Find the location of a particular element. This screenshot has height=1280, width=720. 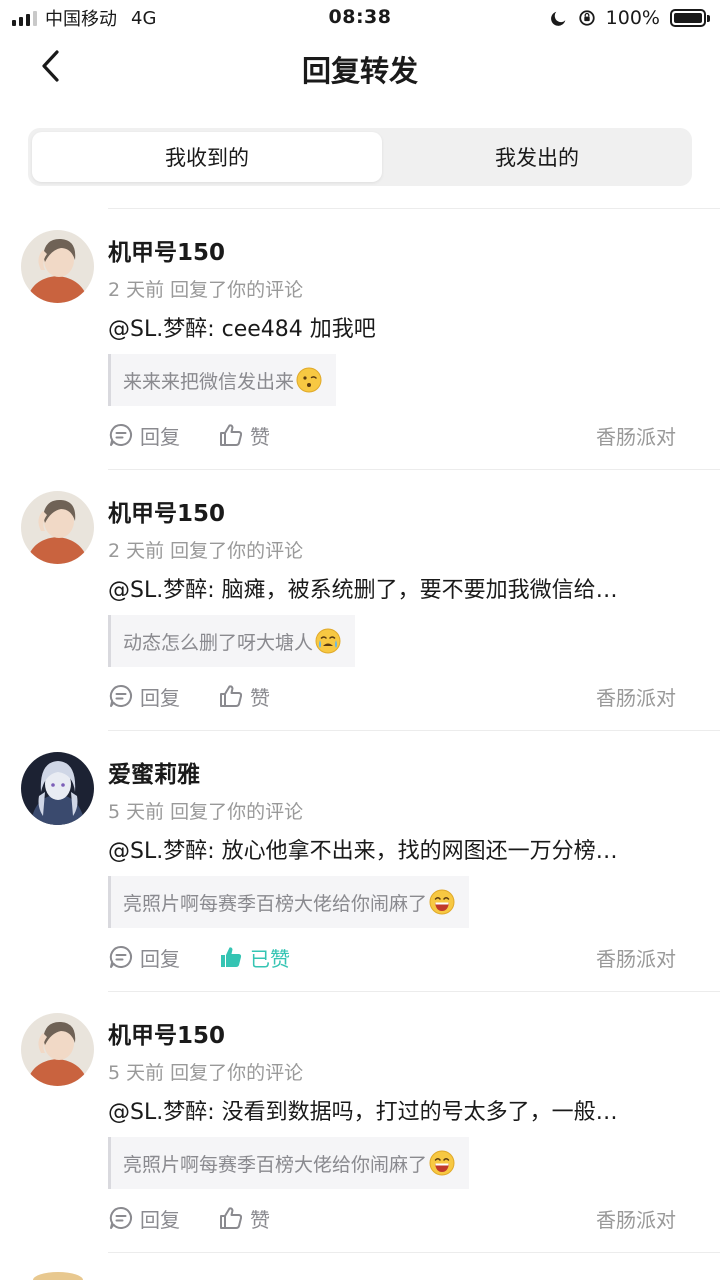

tab-sent: 我发出的 is located at coordinates (537, 157).